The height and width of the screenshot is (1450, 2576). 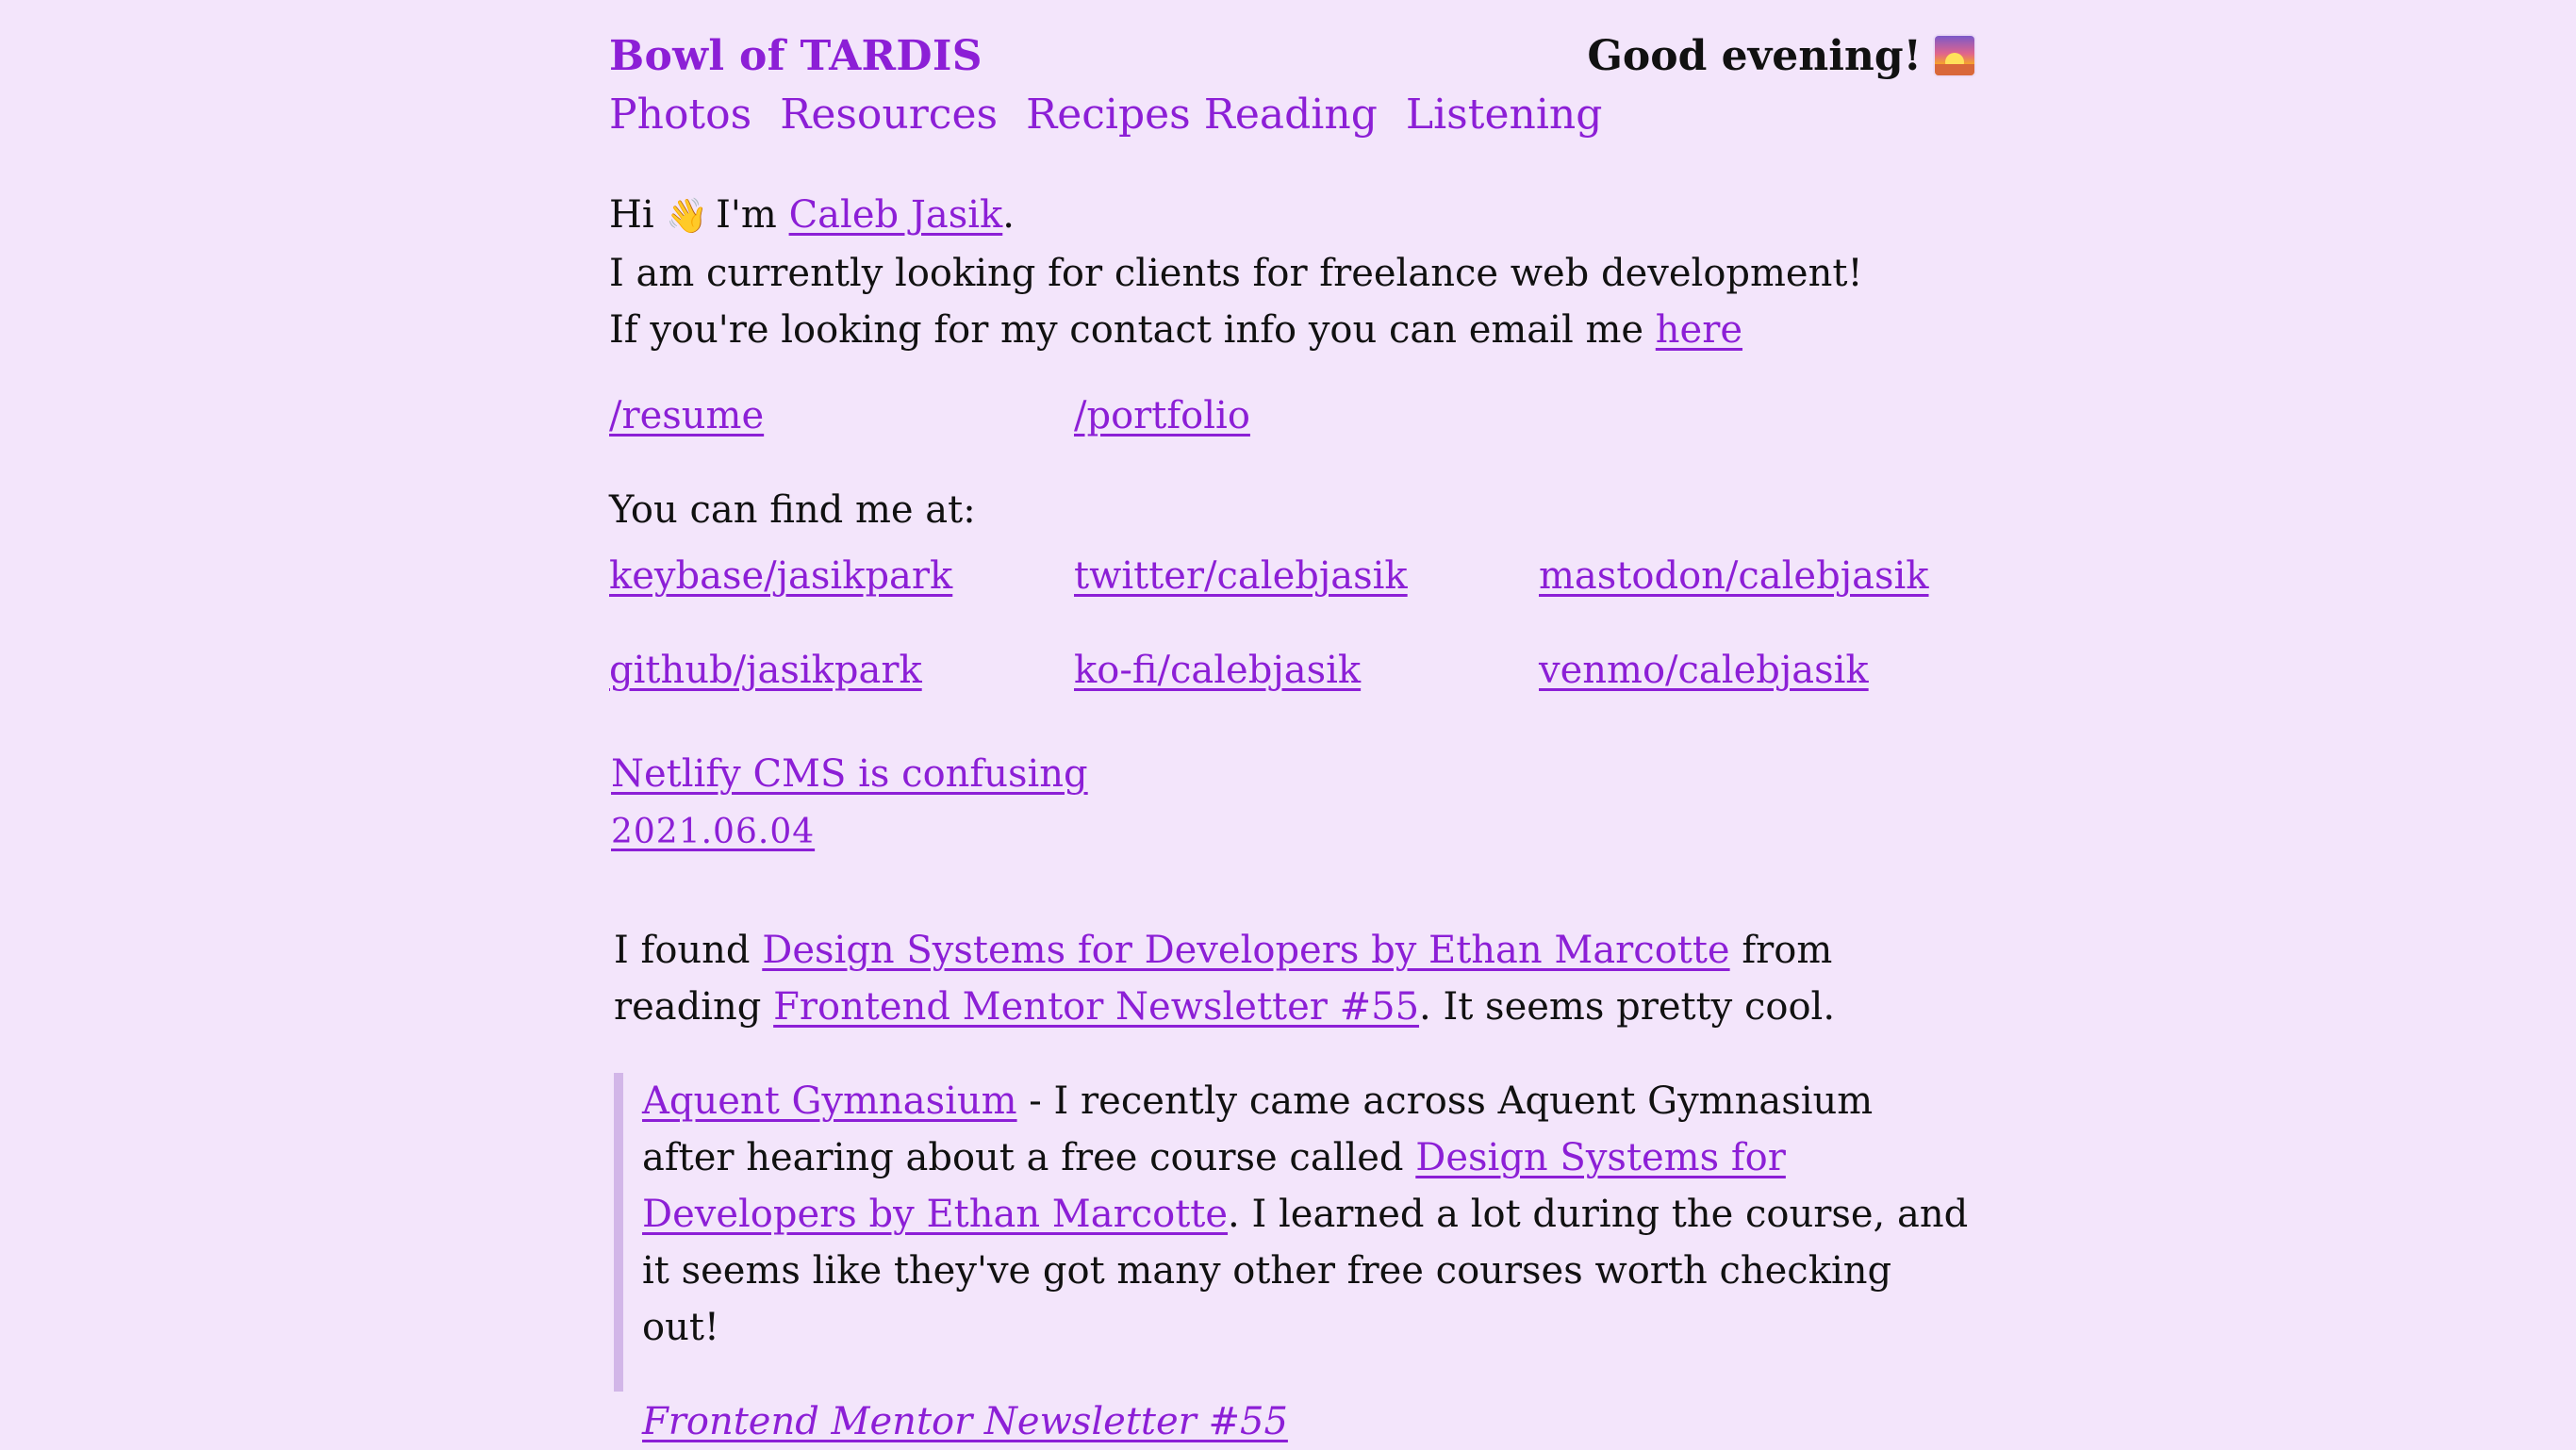 I want to click on intro-line-1: Hi 👋 I'm Caleb Jasik., so click(x=1236, y=216).